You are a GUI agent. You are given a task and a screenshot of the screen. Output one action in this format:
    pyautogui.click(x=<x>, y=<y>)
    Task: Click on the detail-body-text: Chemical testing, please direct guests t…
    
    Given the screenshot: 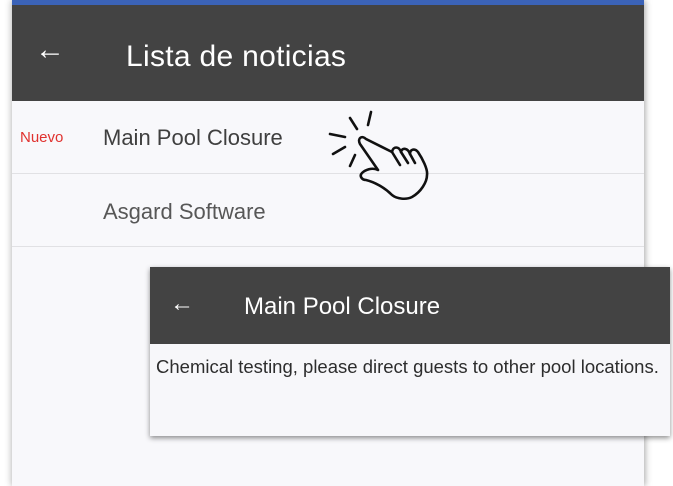 What is the action you would take?
    pyautogui.click(x=407, y=366)
    